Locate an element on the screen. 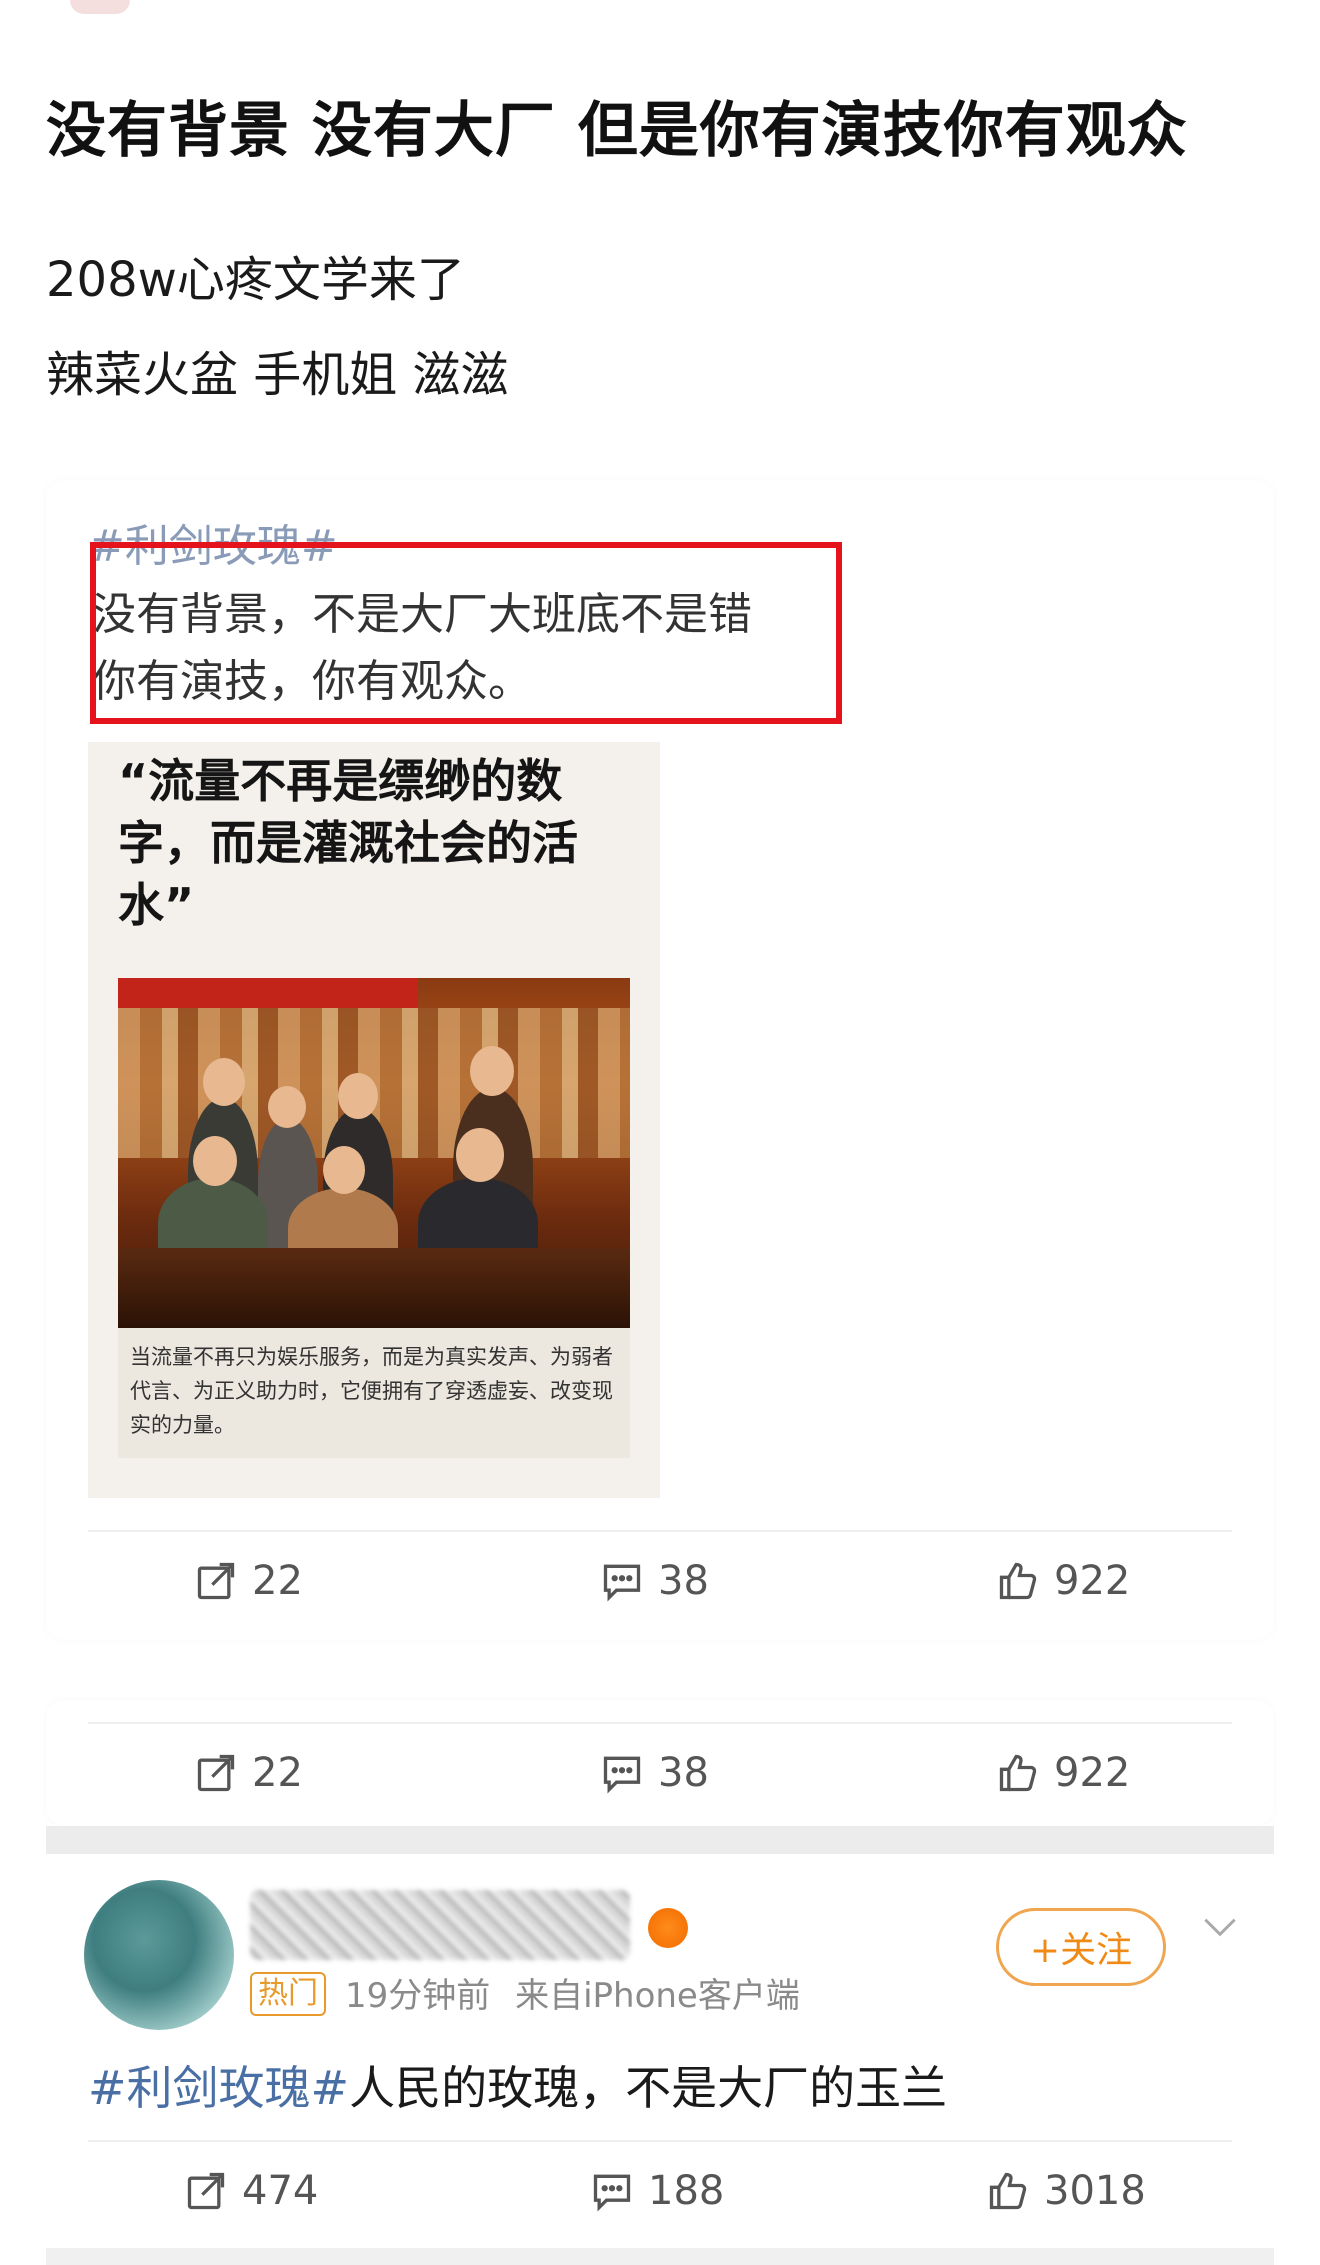 This screenshot has width=1320, height=2265. poster-headline: “流量不再是缥缈的数字，而是灌溉社会的活水” is located at coordinates (348, 843).